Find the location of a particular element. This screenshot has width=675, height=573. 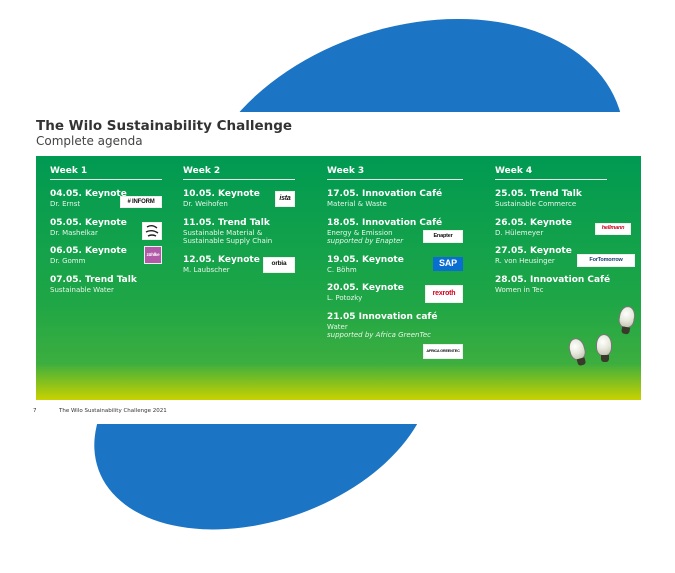

entry-topic: Sustainable Commerce is located at coordinates (536, 204).